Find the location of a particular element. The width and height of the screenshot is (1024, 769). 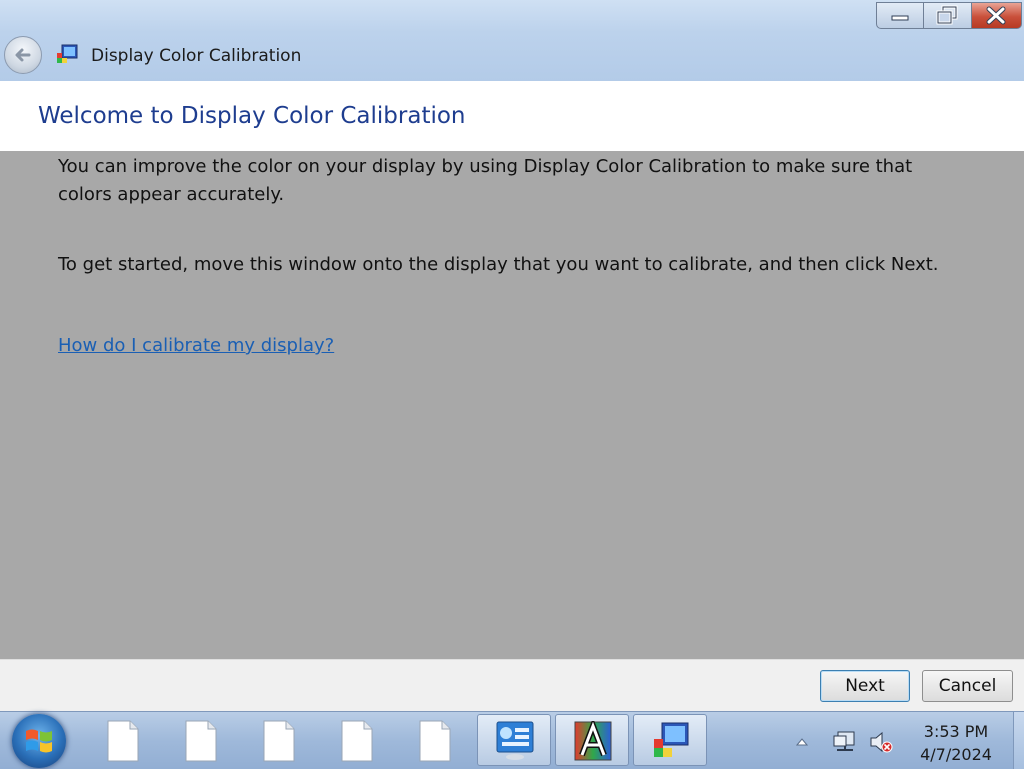

close-icon is located at coordinates (996, 15).